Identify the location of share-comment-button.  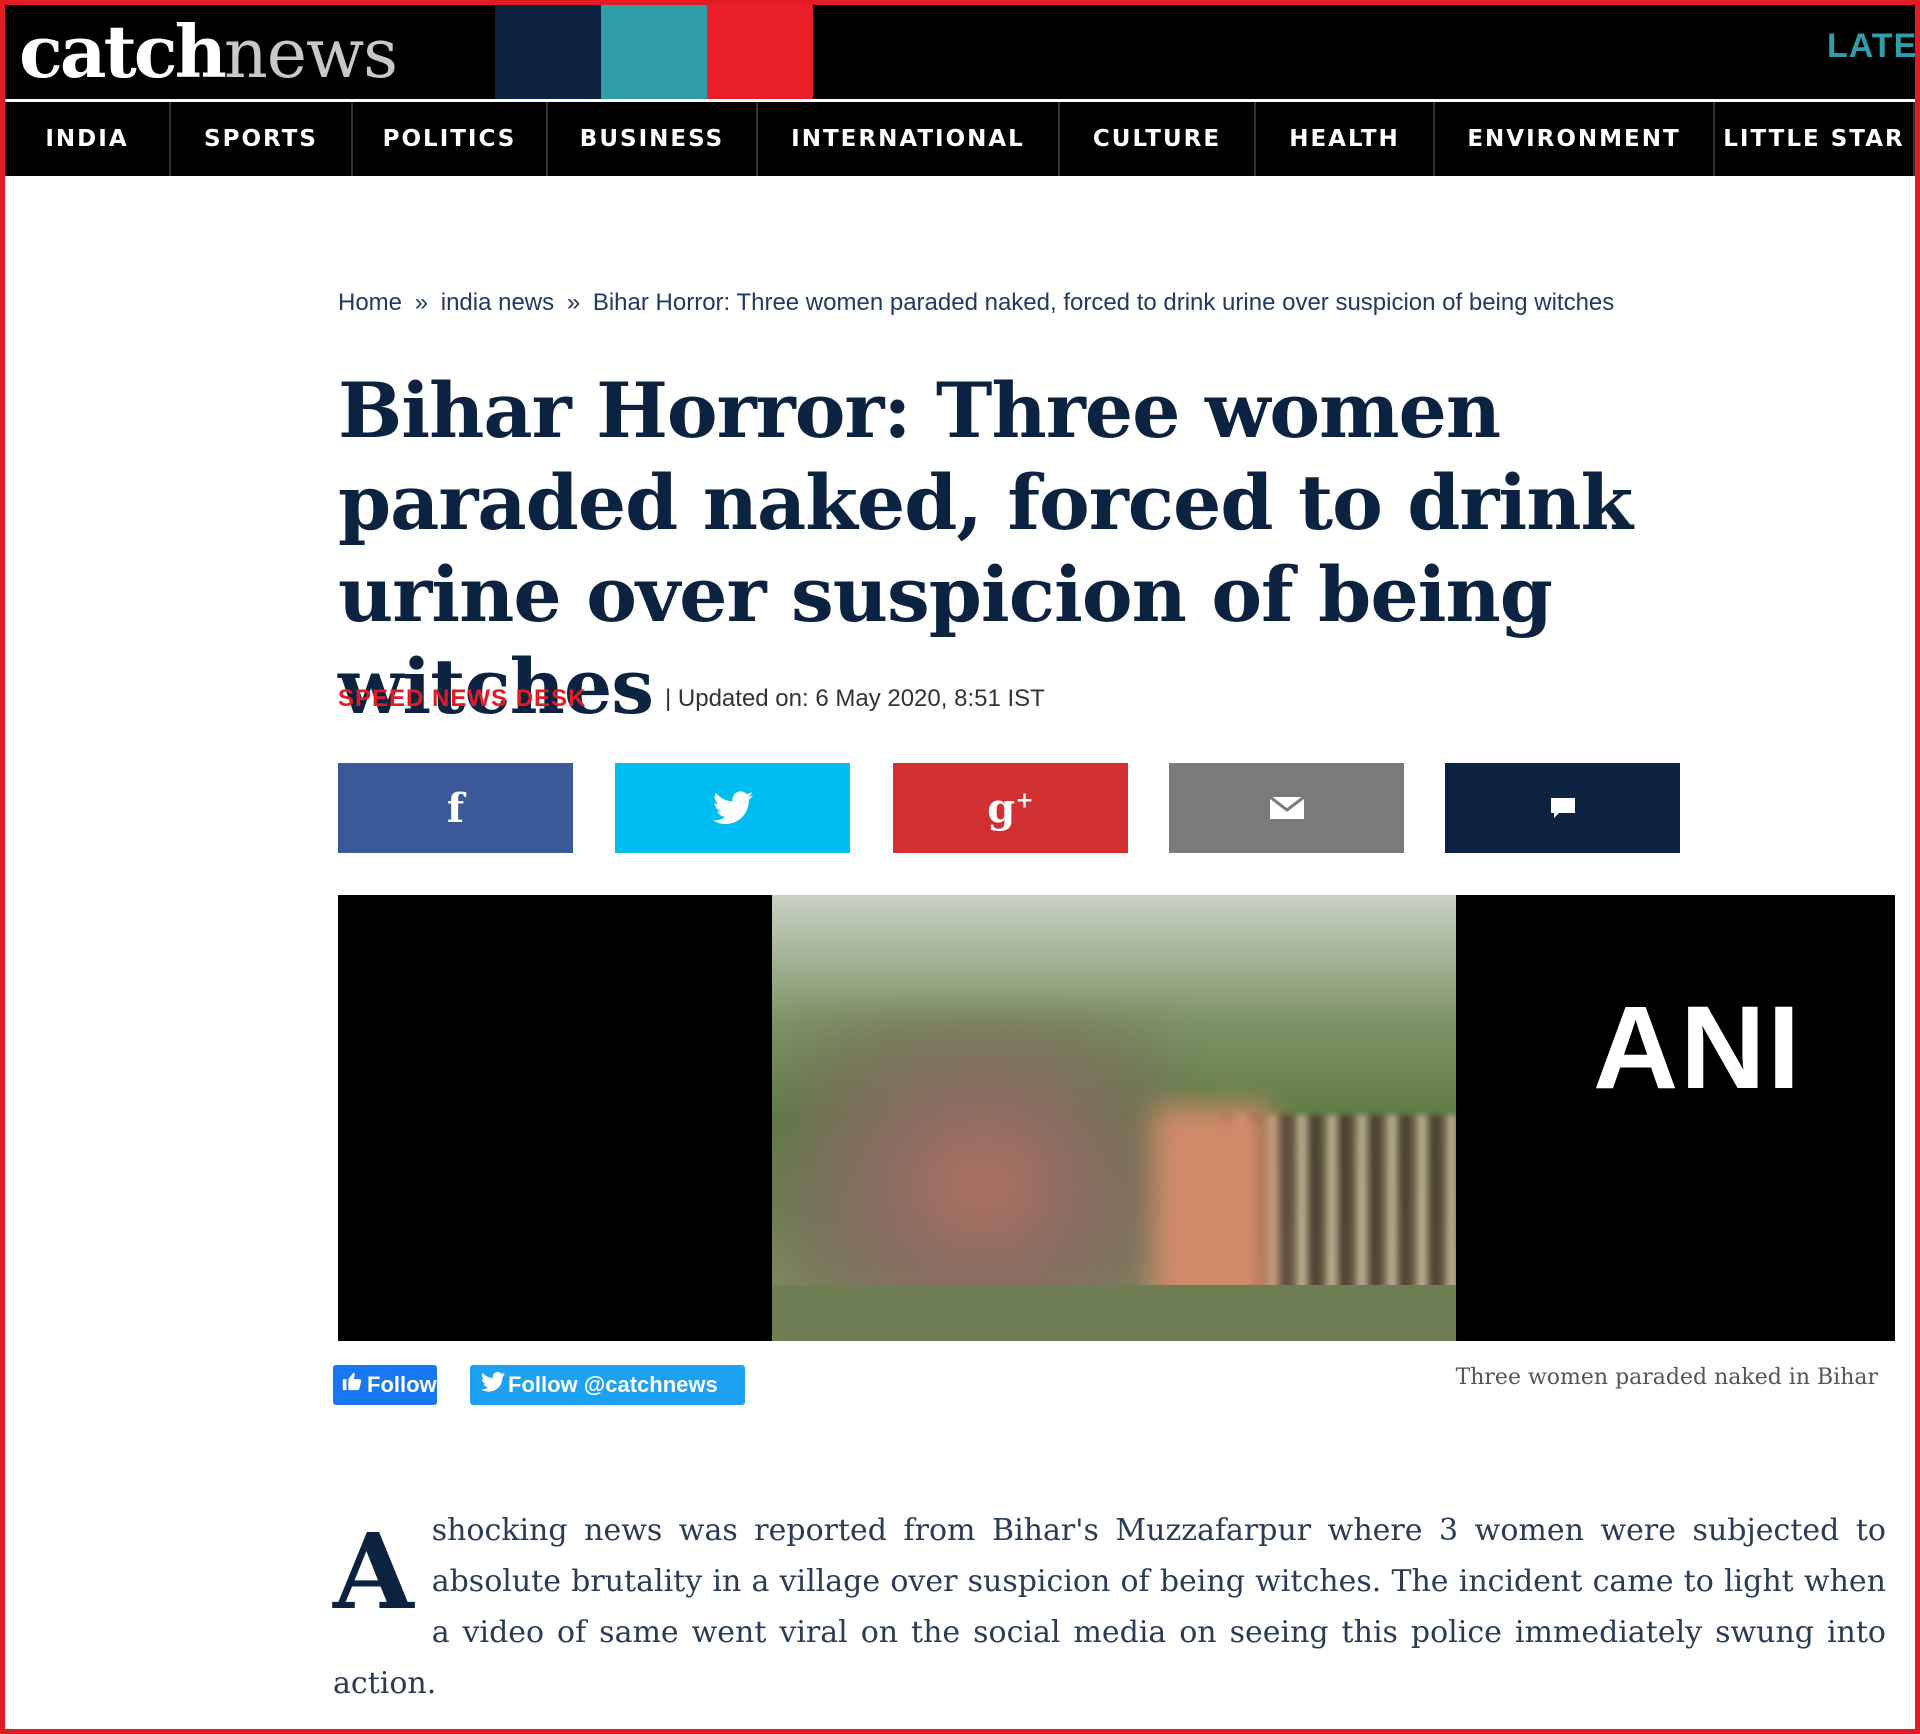
(1562, 808).